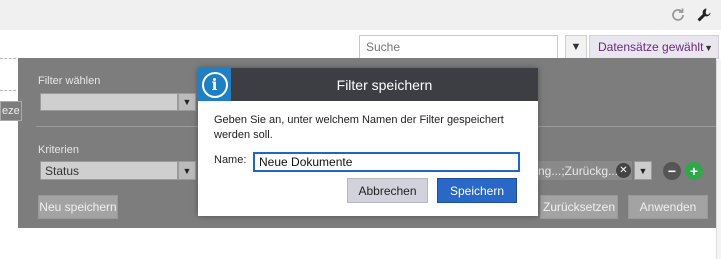  Describe the element at coordinates (230, 160) in the screenshot. I see `name-label: Name:` at that location.